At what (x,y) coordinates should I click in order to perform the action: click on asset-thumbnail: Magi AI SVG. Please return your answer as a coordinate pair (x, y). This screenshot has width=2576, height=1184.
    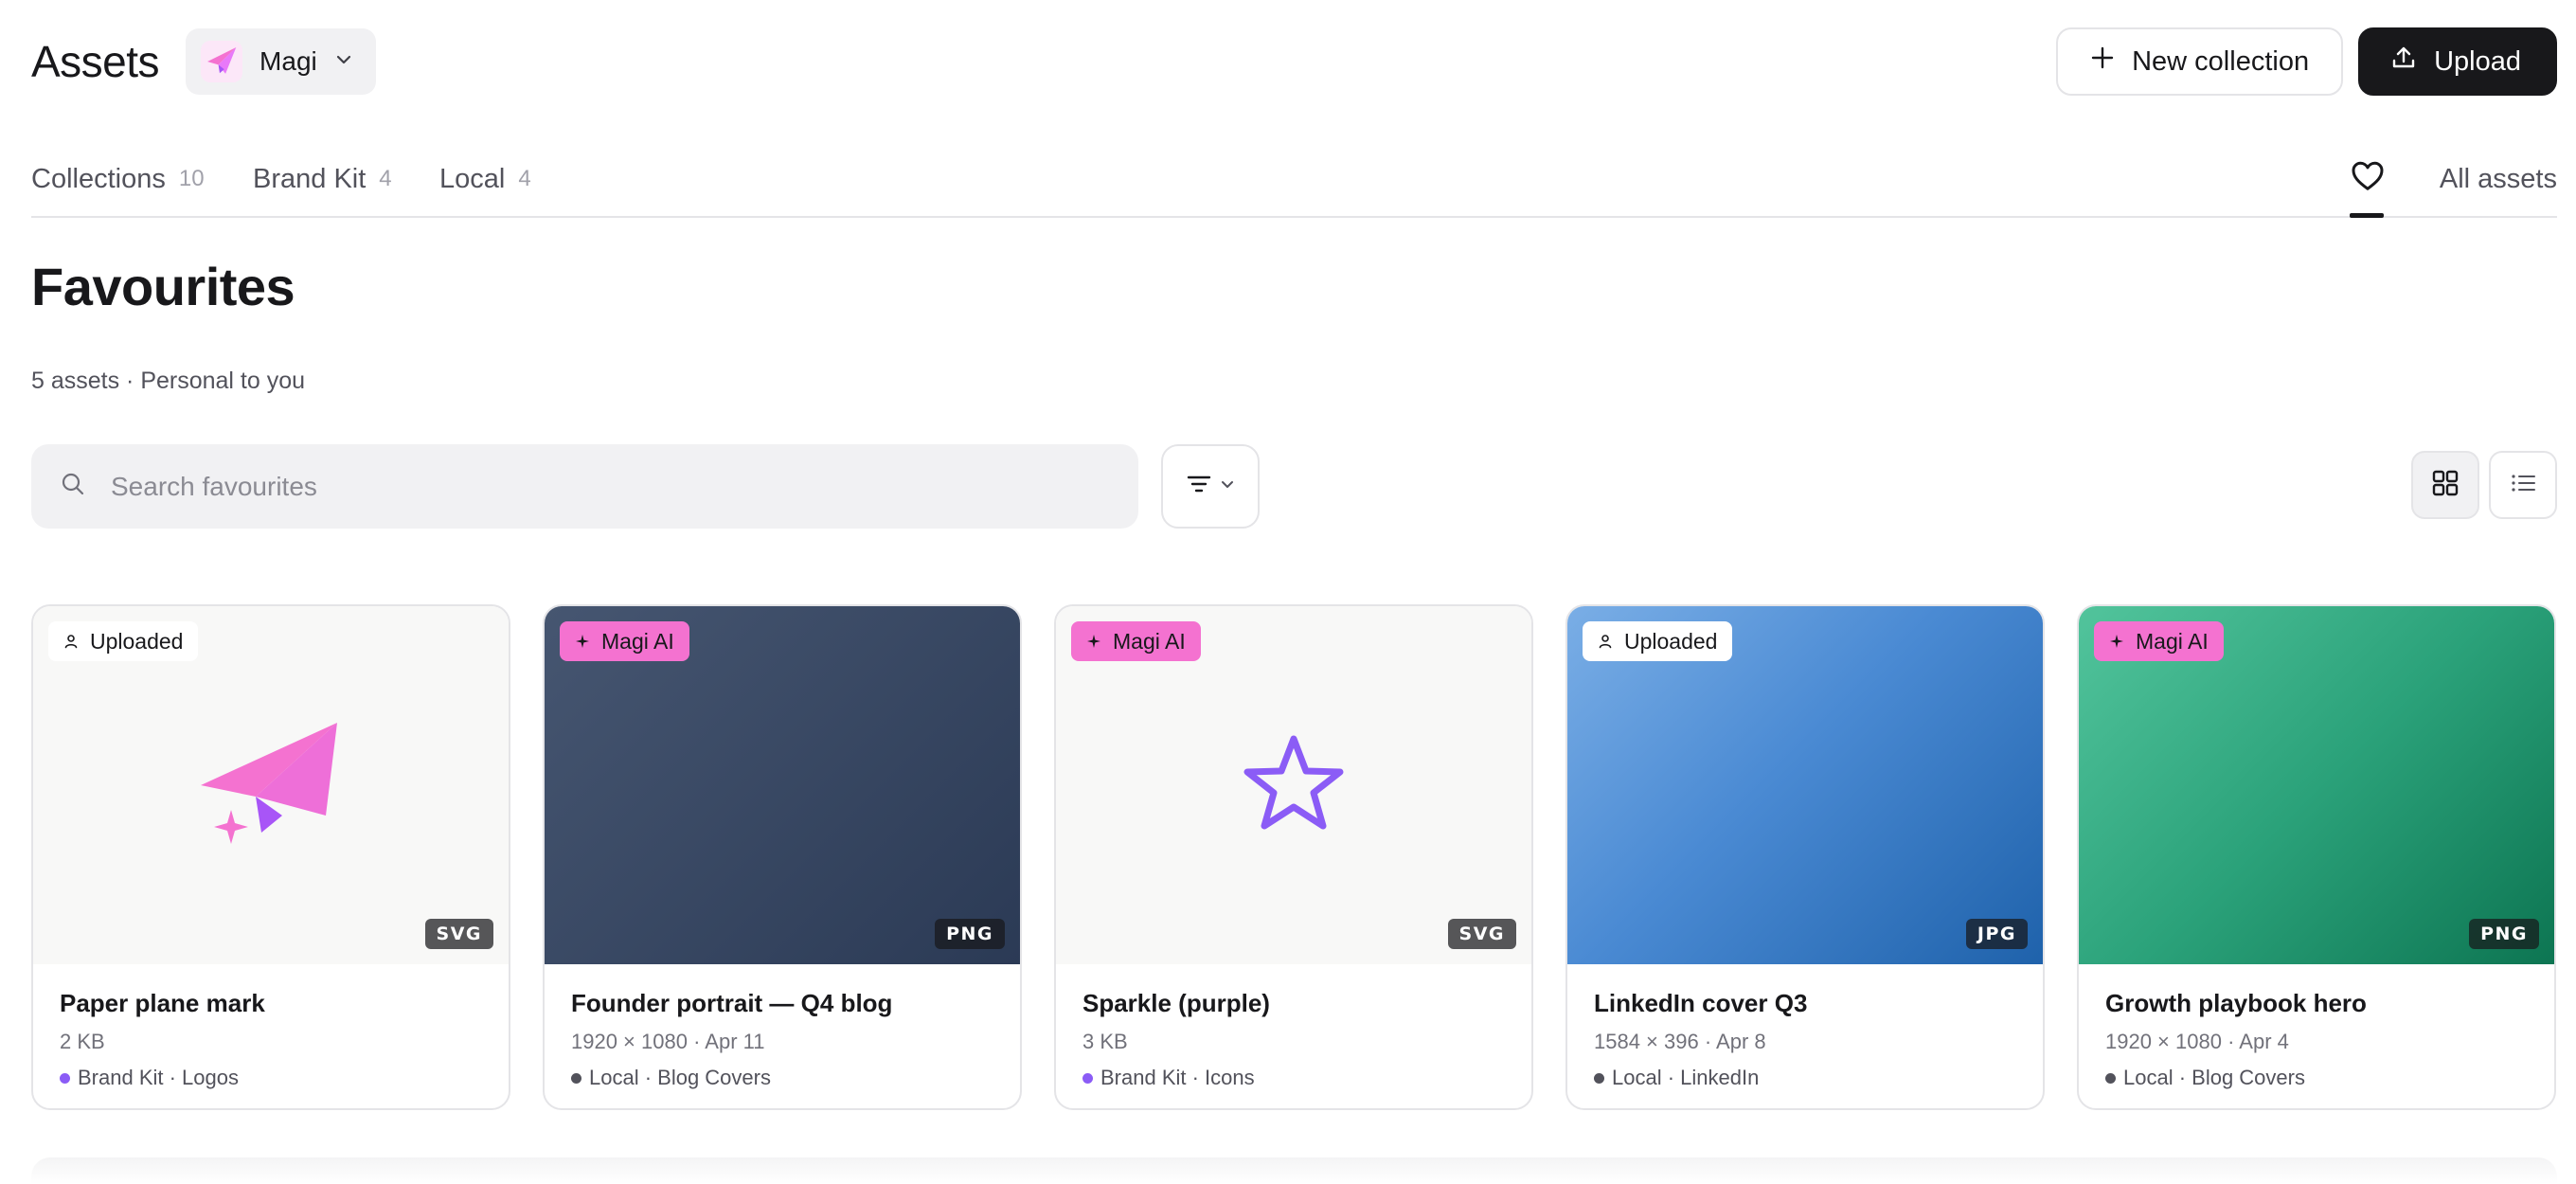
    Looking at the image, I should click on (1293, 785).